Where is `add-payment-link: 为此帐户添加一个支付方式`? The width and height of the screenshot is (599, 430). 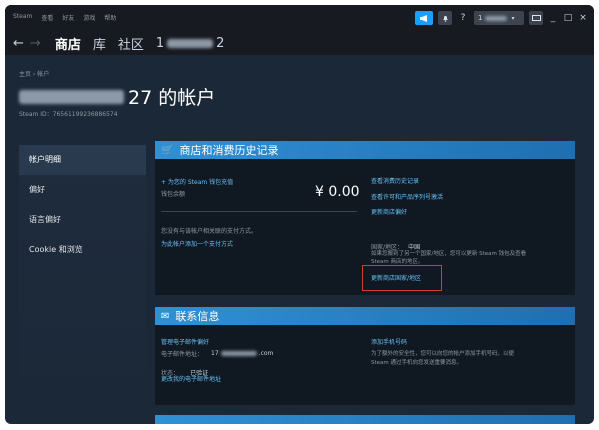 add-payment-link: 为此帐户添加一个支付方式 is located at coordinates (197, 243).